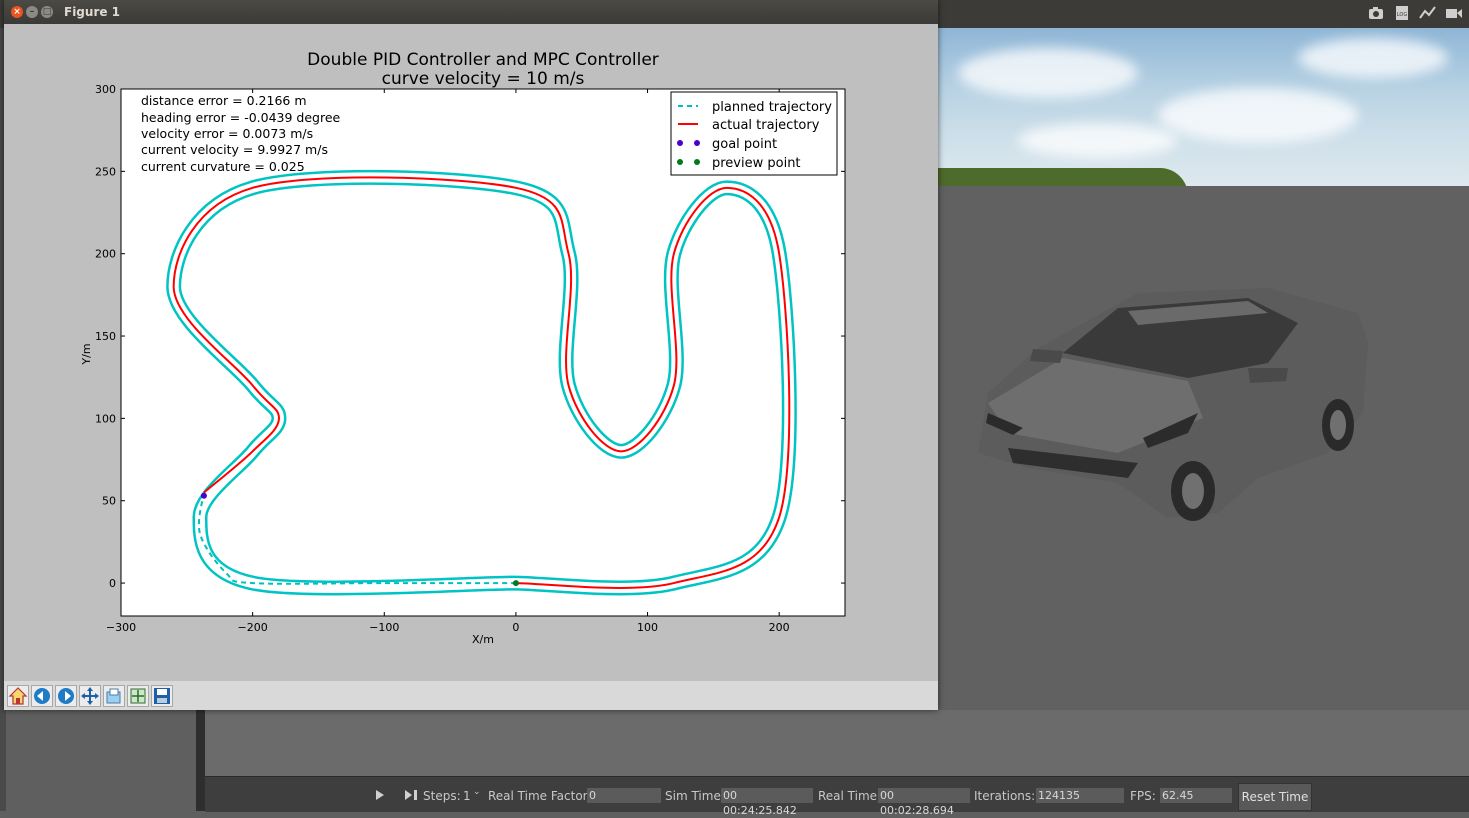  What do you see at coordinates (766, 125) in the screenshot?
I see `legend-actual-label: actual trajectory` at bounding box center [766, 125].